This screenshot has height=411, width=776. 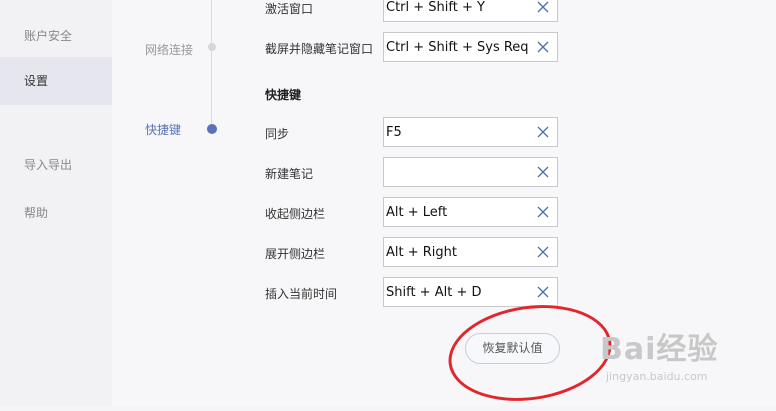 I want to click on shortcut-field-new-note, so click(x=470, y=172).